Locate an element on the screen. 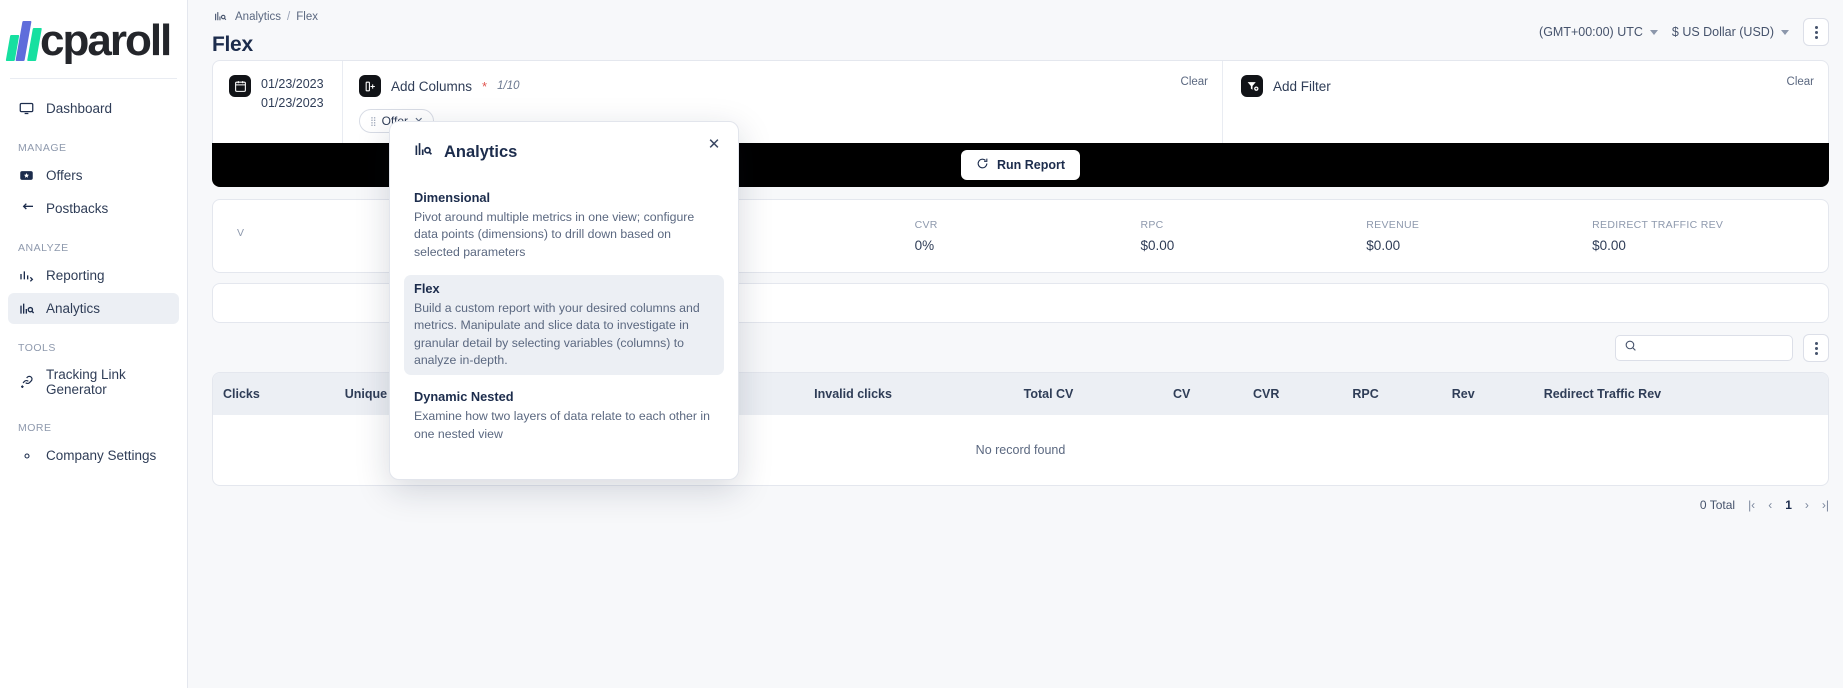  date-to: 01/23/2023 is located at coordinates (292, 103).